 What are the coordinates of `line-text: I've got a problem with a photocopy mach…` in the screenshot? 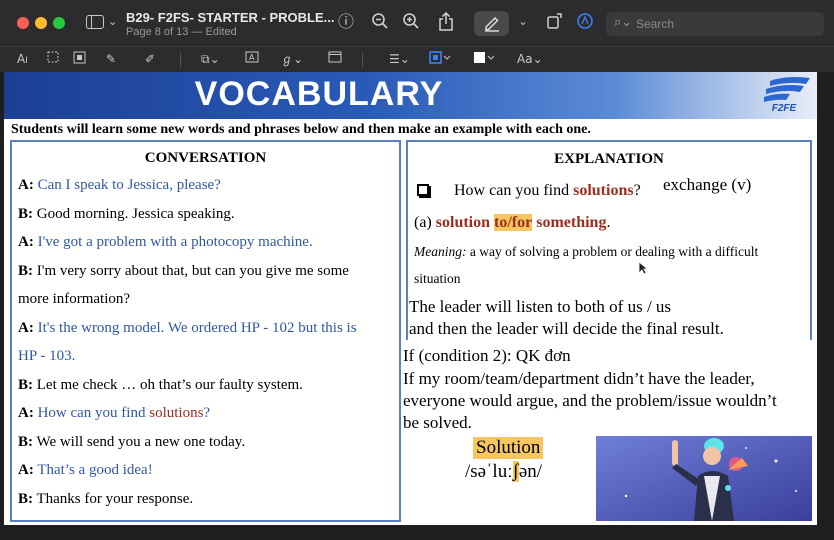 It's located at (175, 242).